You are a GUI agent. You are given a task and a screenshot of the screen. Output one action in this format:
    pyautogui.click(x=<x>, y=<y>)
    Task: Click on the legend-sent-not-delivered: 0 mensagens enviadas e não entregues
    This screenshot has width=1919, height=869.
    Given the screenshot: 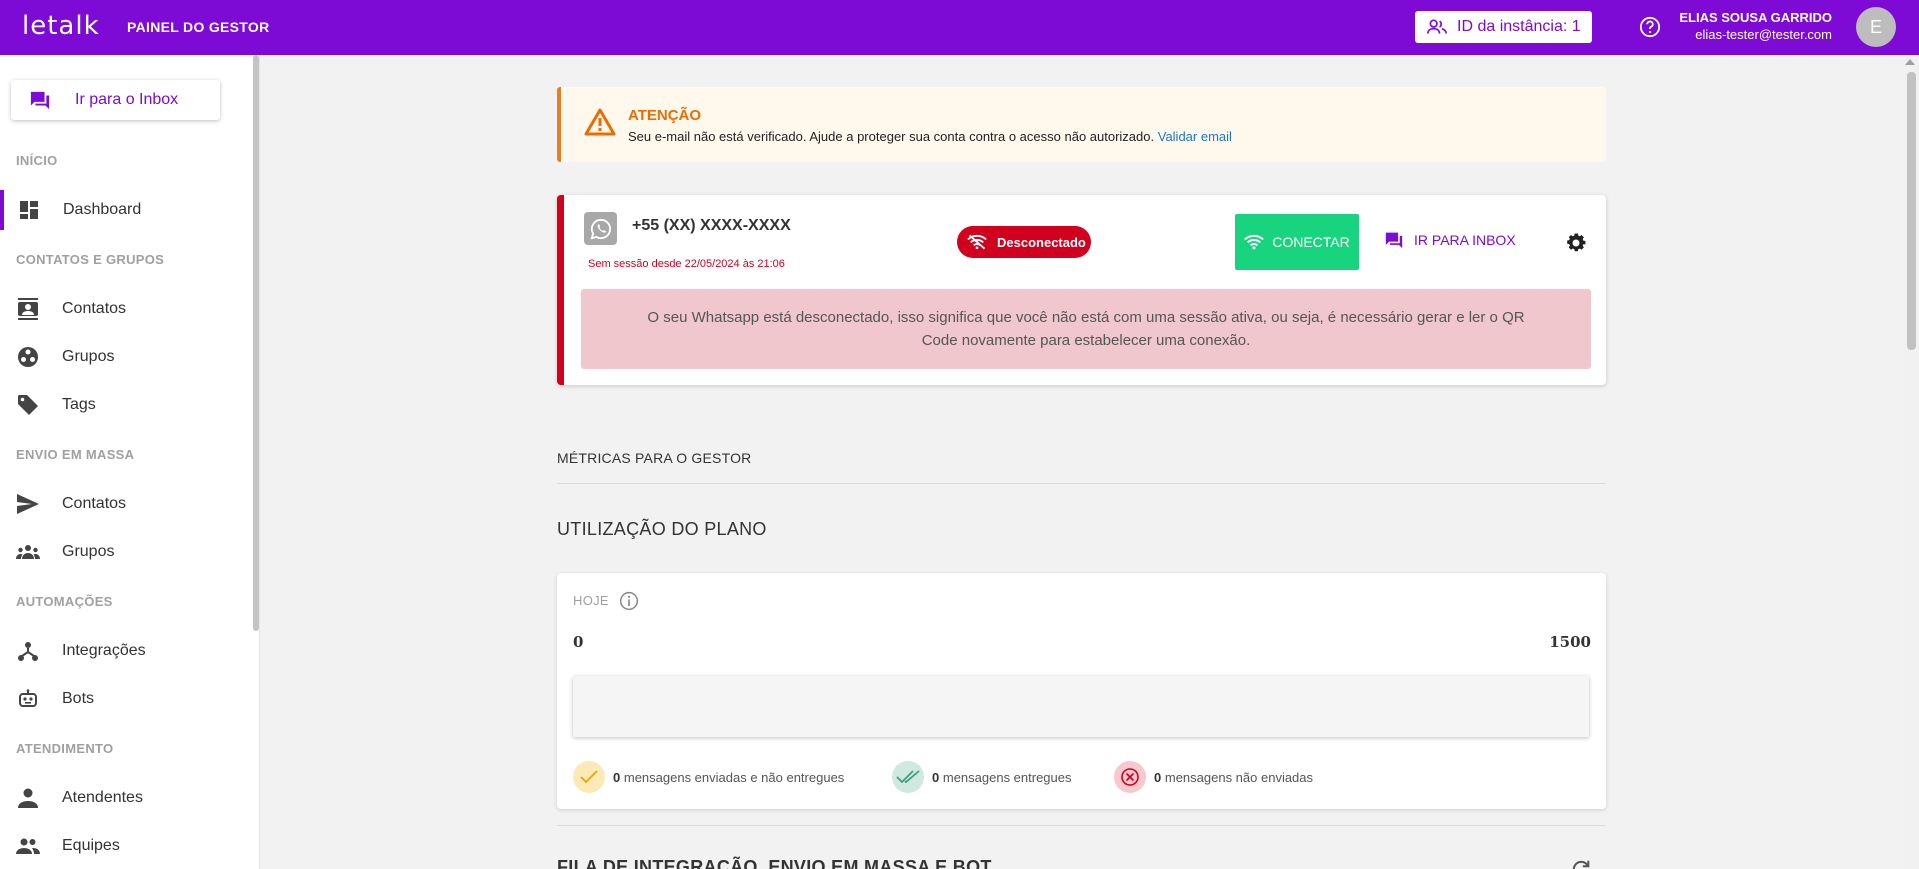 What is the action you would take?
    pyautogui.click(x=708, y=777)
    